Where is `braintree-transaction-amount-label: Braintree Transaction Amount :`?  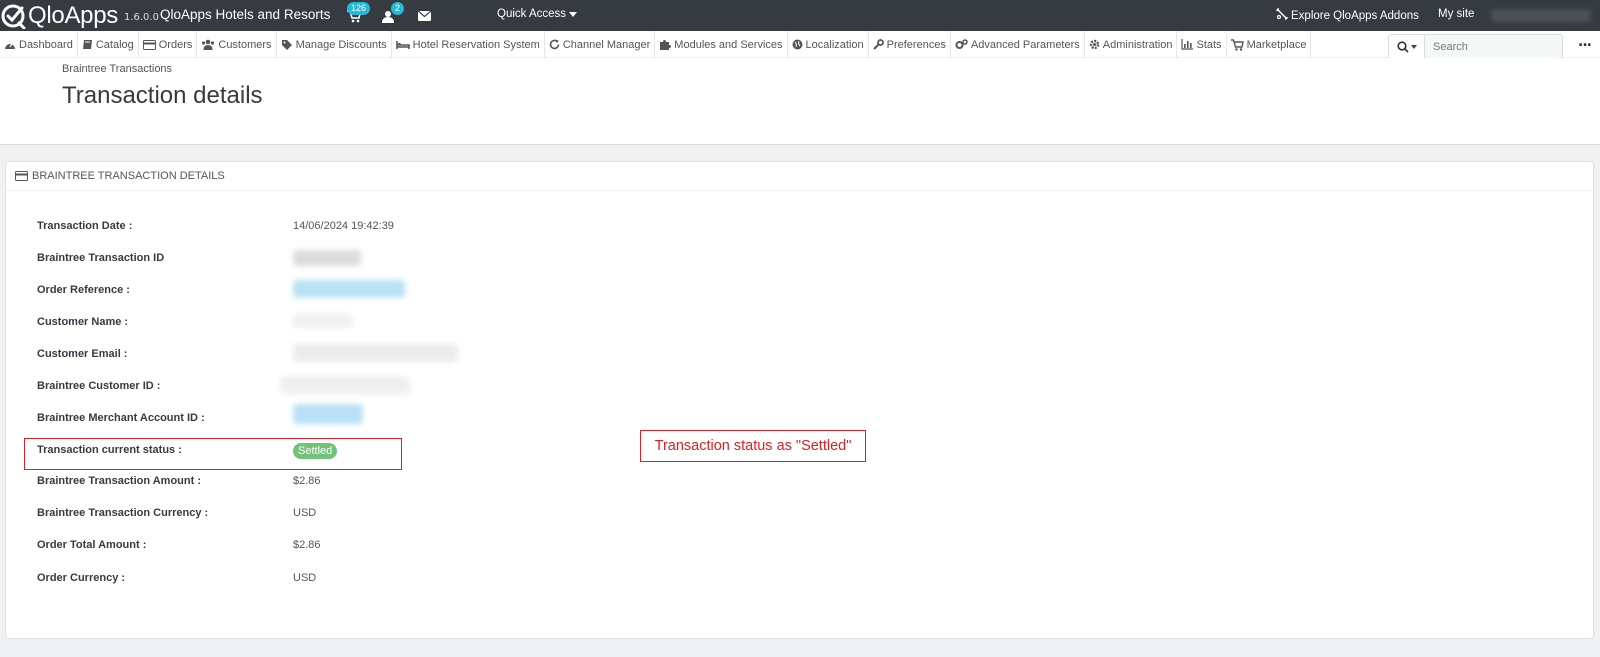 braintree-transaction-amount-label: Braintree Transaction Amount : is located at coordinates (119, 481).